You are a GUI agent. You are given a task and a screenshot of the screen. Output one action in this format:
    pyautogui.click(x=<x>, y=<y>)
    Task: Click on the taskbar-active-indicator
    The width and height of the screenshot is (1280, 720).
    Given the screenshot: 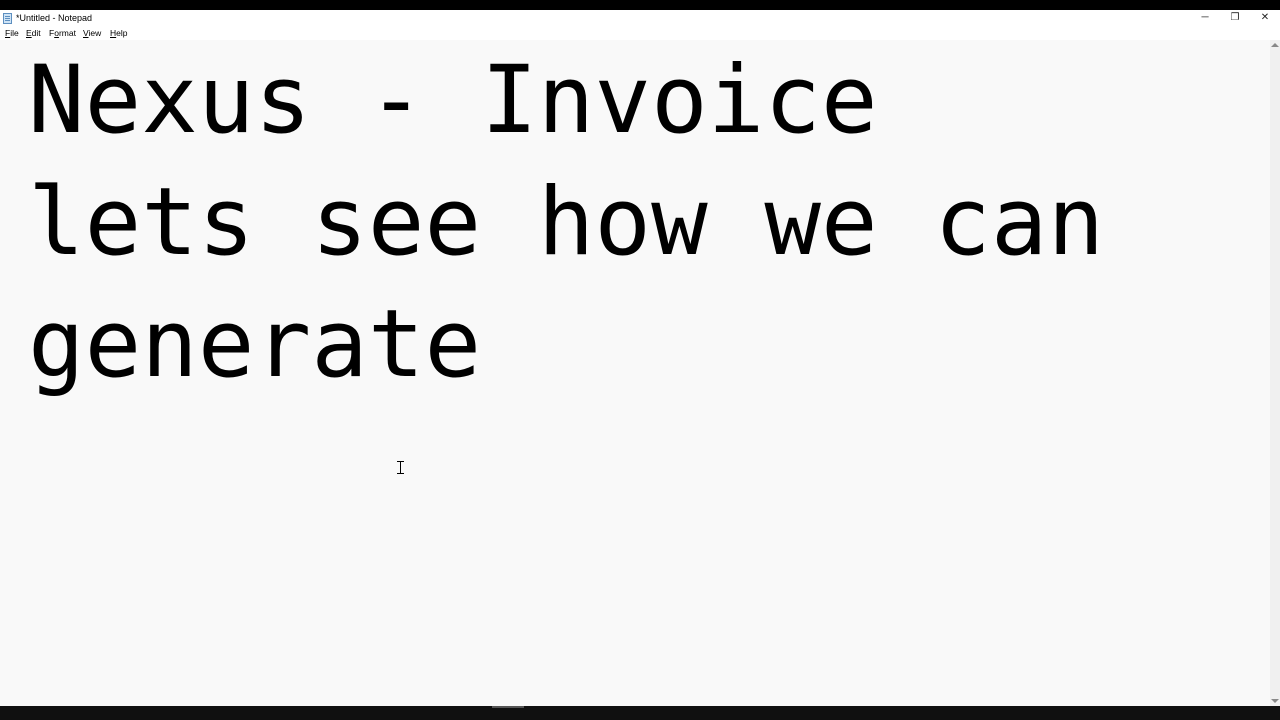 What is the action you would take?
    pyautogui.click(x=508, y=707)
    